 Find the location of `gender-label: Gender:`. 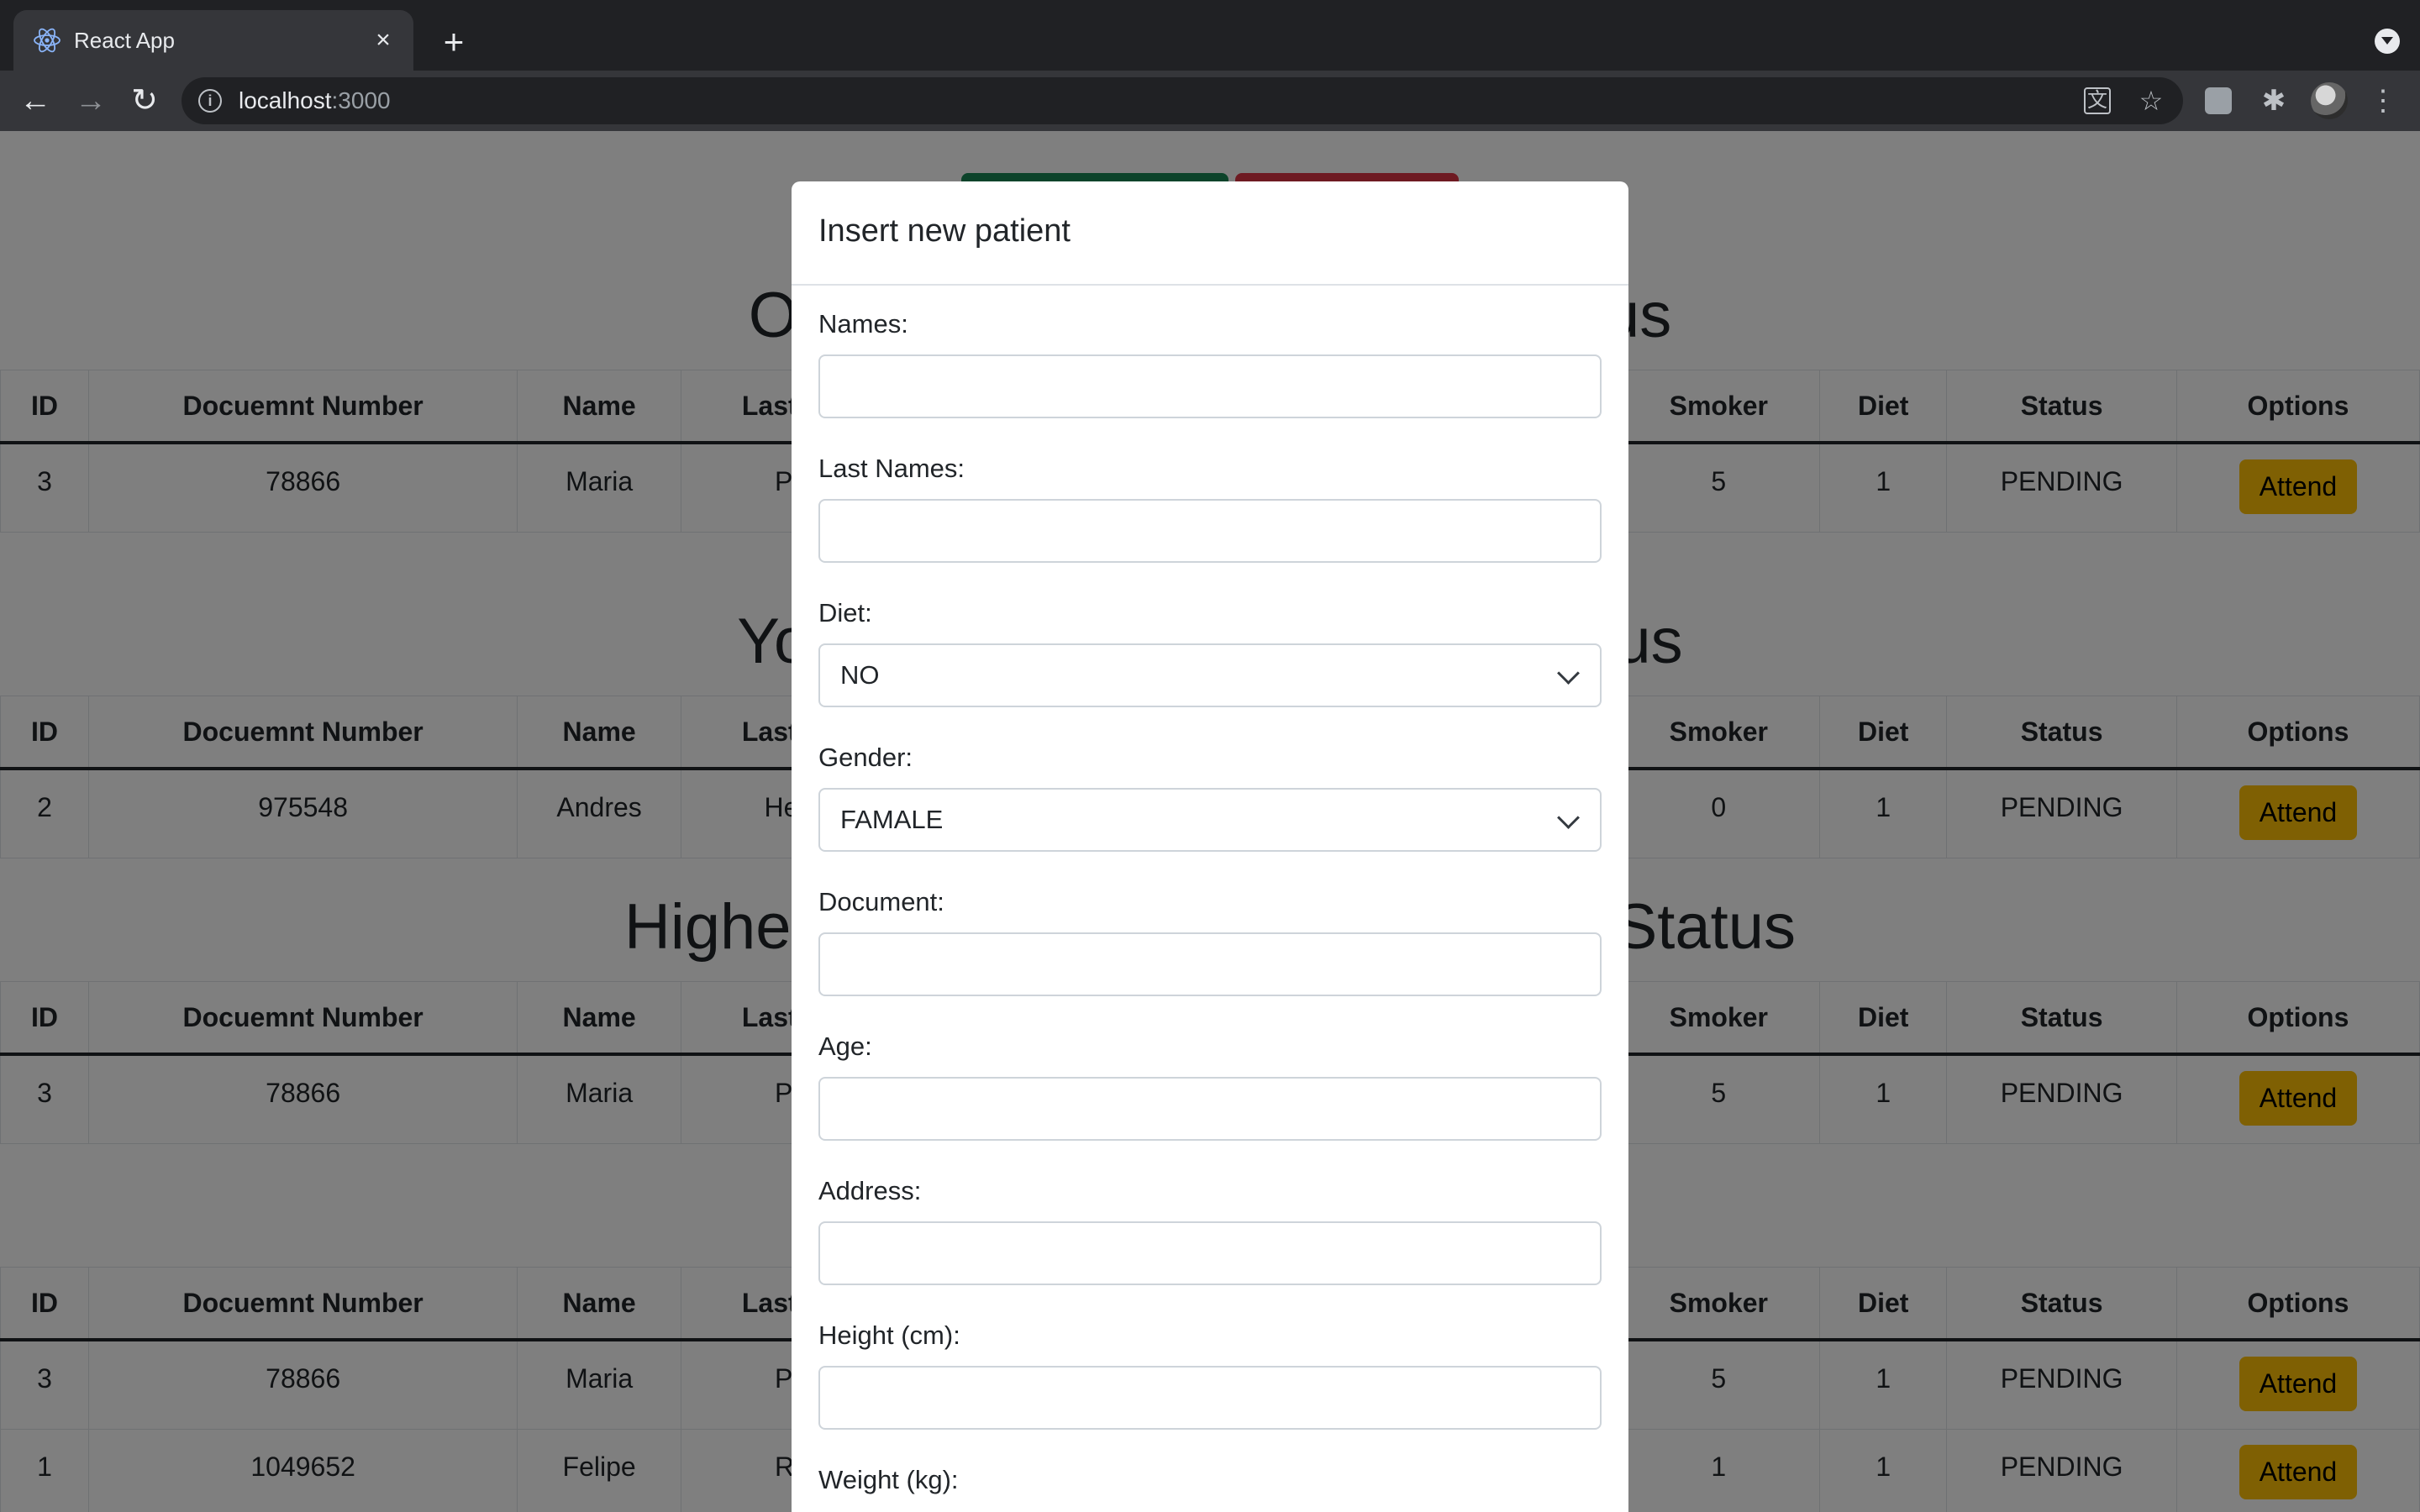

gender-label: Gender: is located at coordinates (866, 757).